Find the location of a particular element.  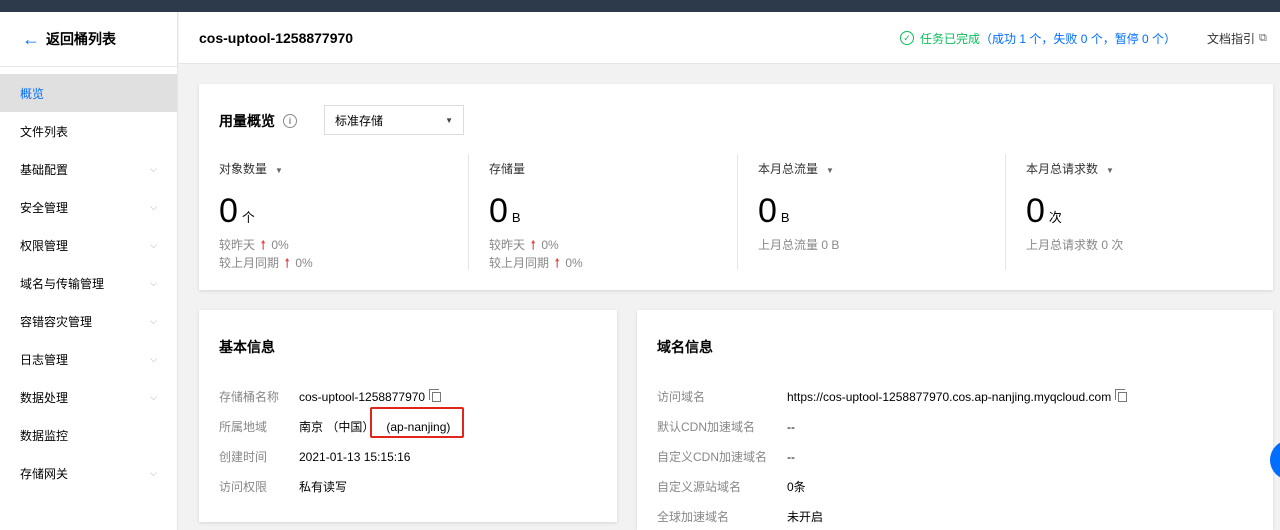

region-value: 南京 （中国） is located at coordinates (337, 427).